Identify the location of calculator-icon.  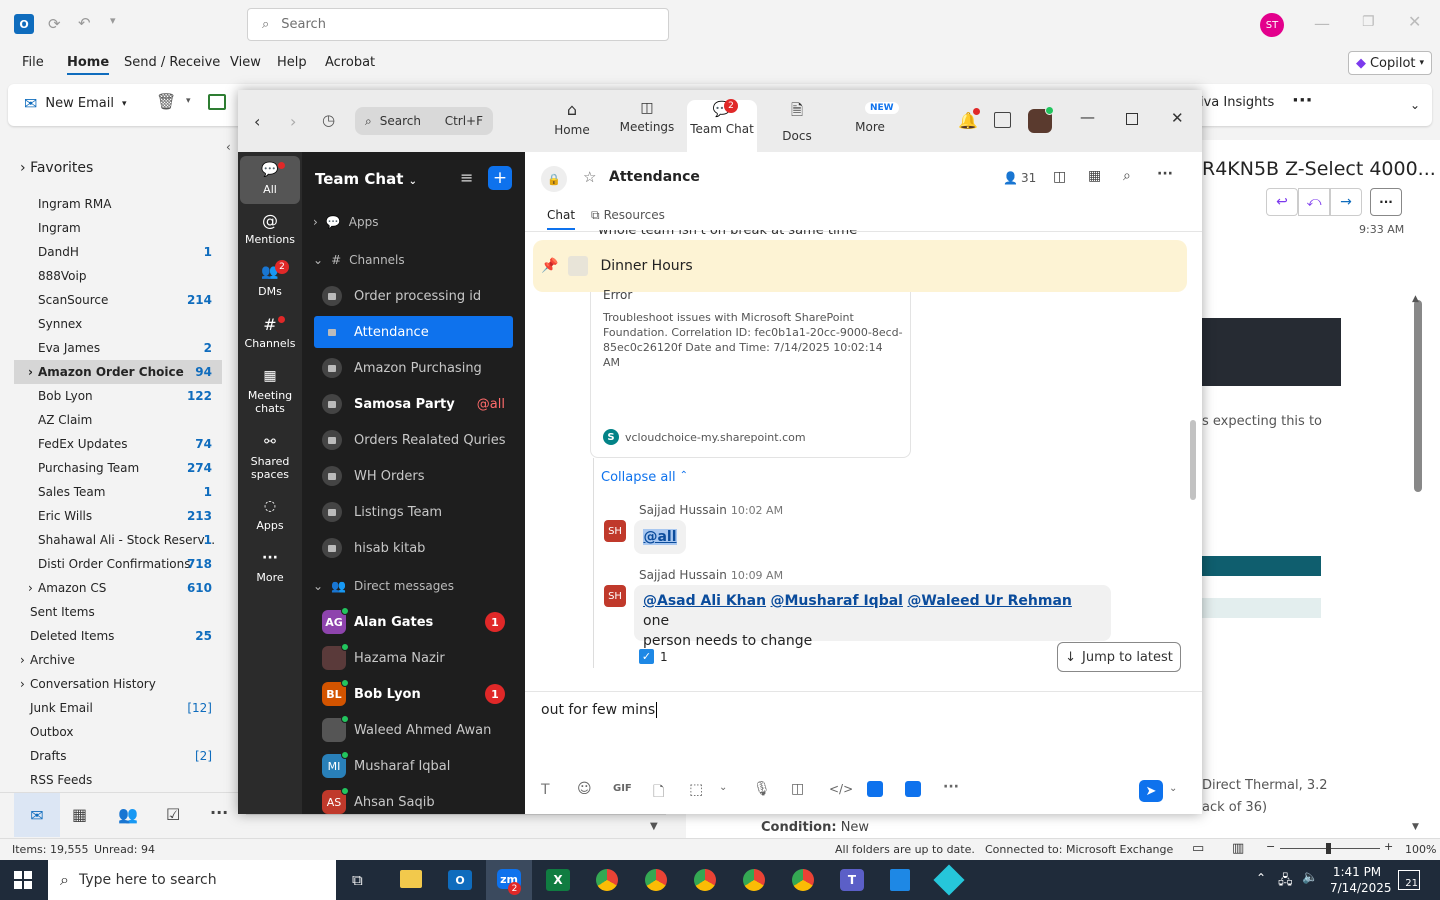
(900, 880).